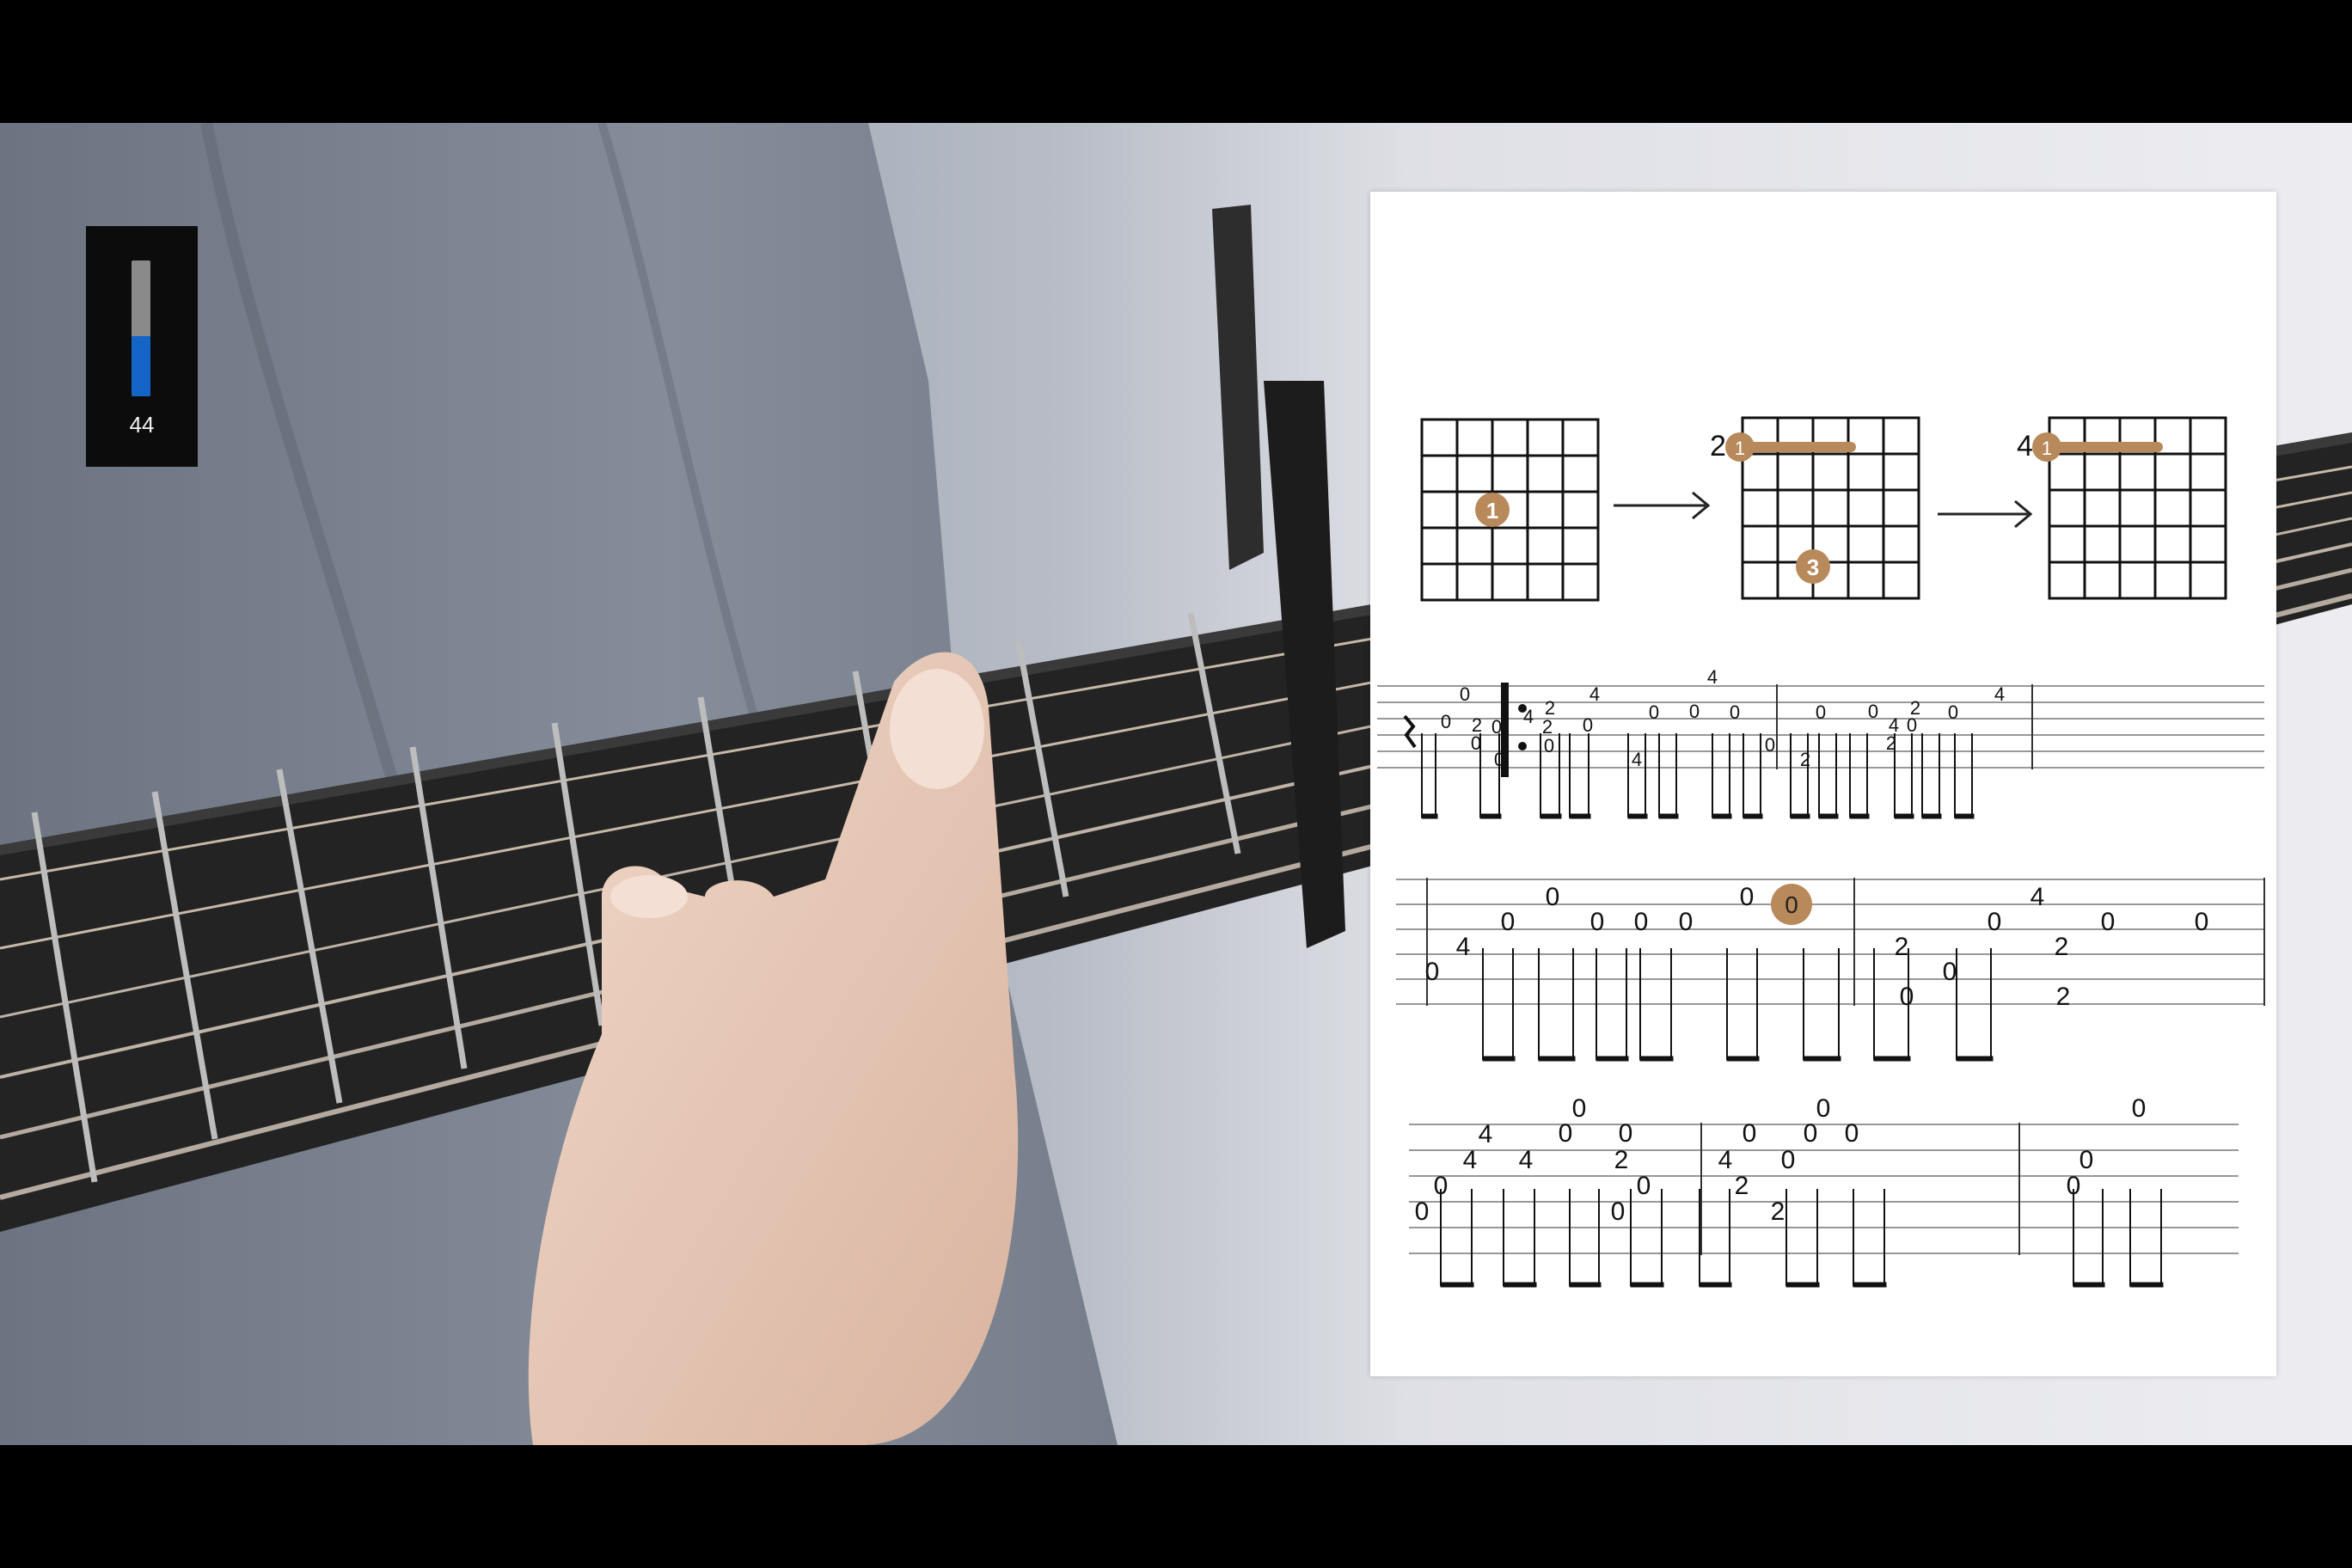  Describe the element at coordinates (1492, 511) in the screenshot. I see `finger-dot-1-label: 1` at that location.